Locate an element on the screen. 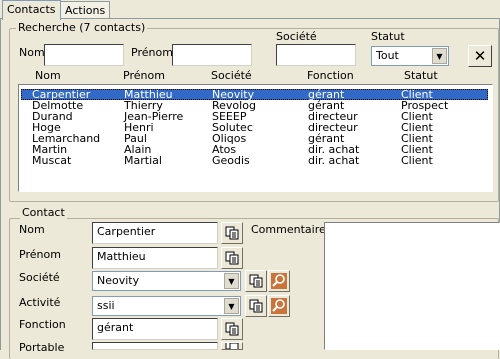 Image resolution: width=500 pixels, height=359 pixels. tab-contacts: Contacts is located at coordinates (31, 10).